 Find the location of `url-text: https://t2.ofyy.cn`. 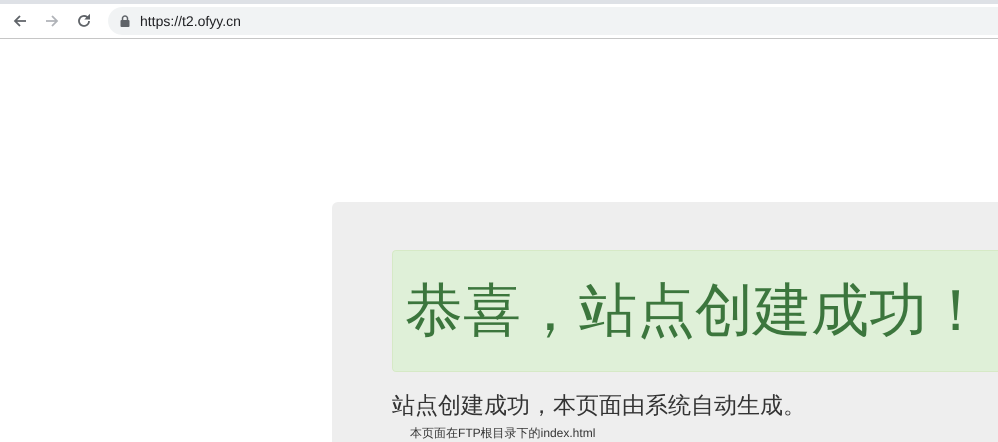

url-text: https://t2.ofyy.cn is located at coordinates (190, 21).